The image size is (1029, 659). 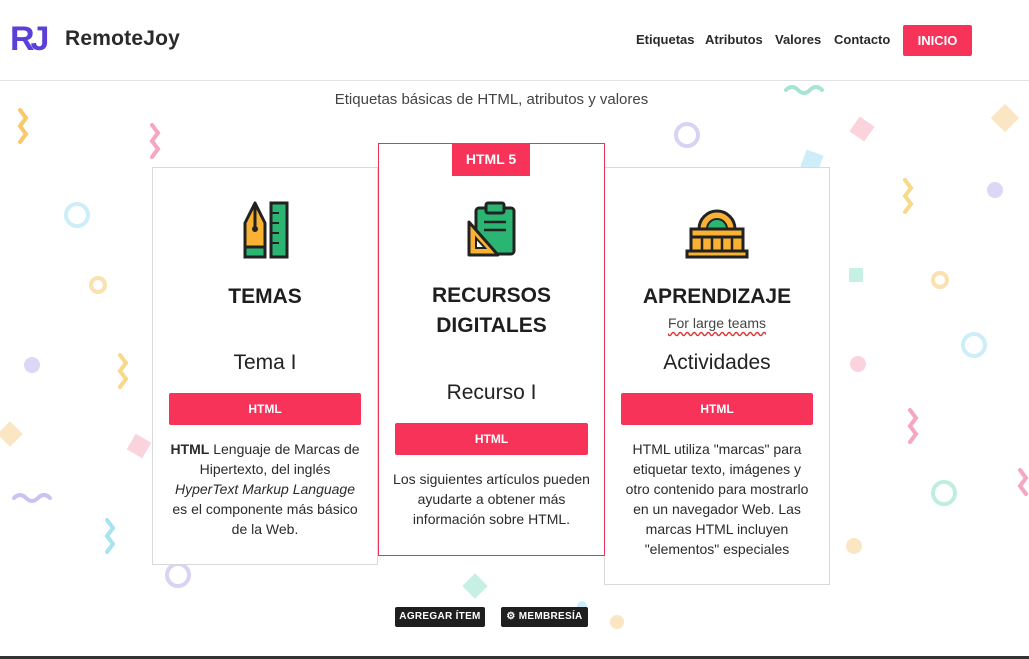 I want to click on logo-icon: RJ, so click(x=31, y=39).